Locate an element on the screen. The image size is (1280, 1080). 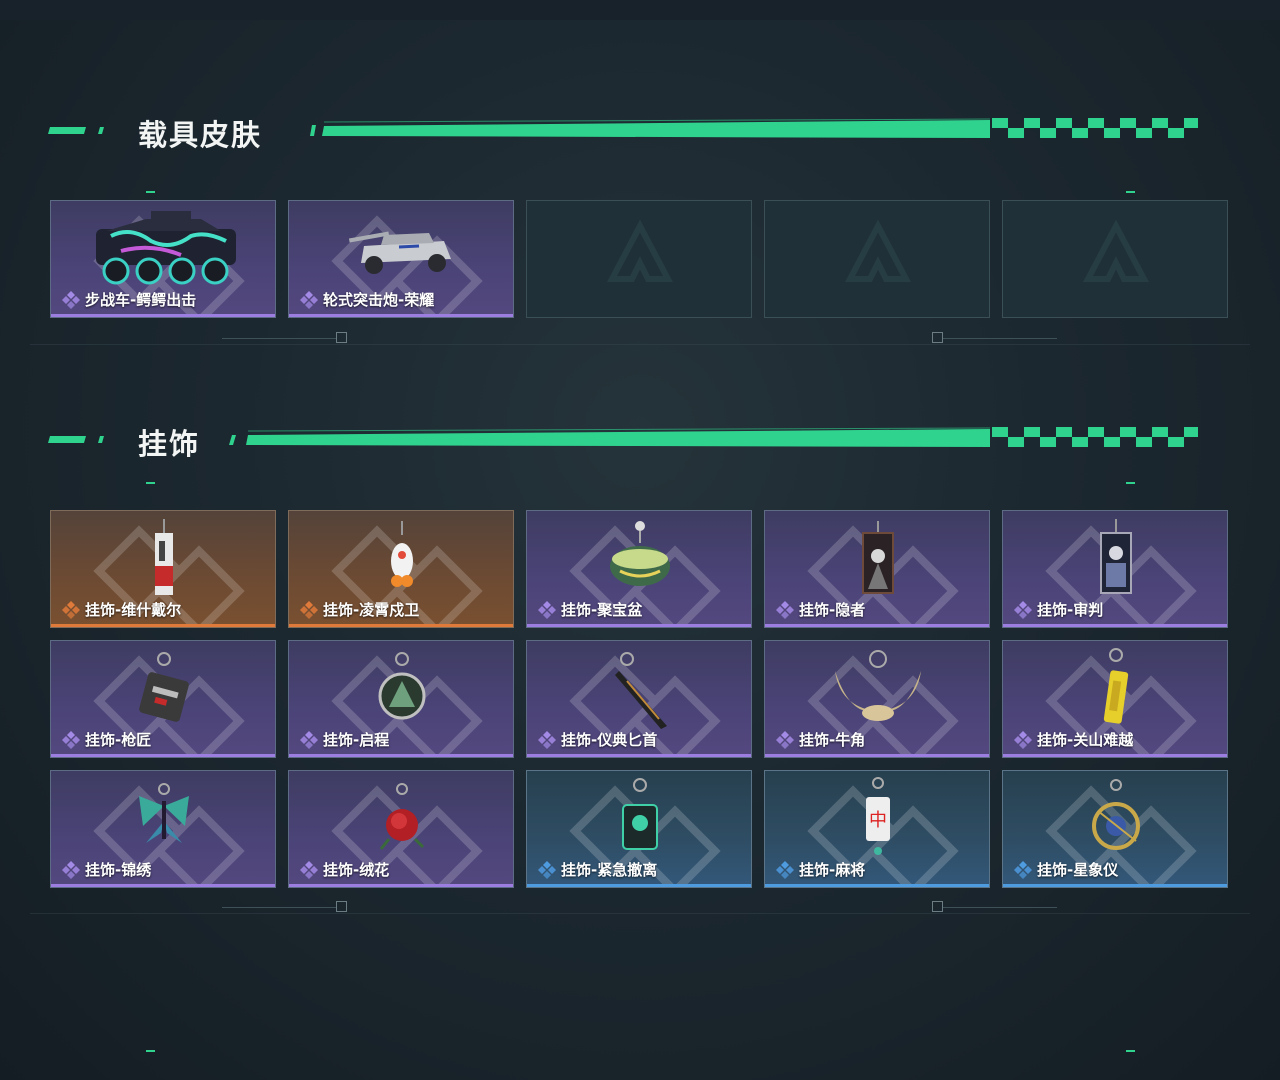
item-card: 挂饰-审判 is located at coordinates (1115, 569).